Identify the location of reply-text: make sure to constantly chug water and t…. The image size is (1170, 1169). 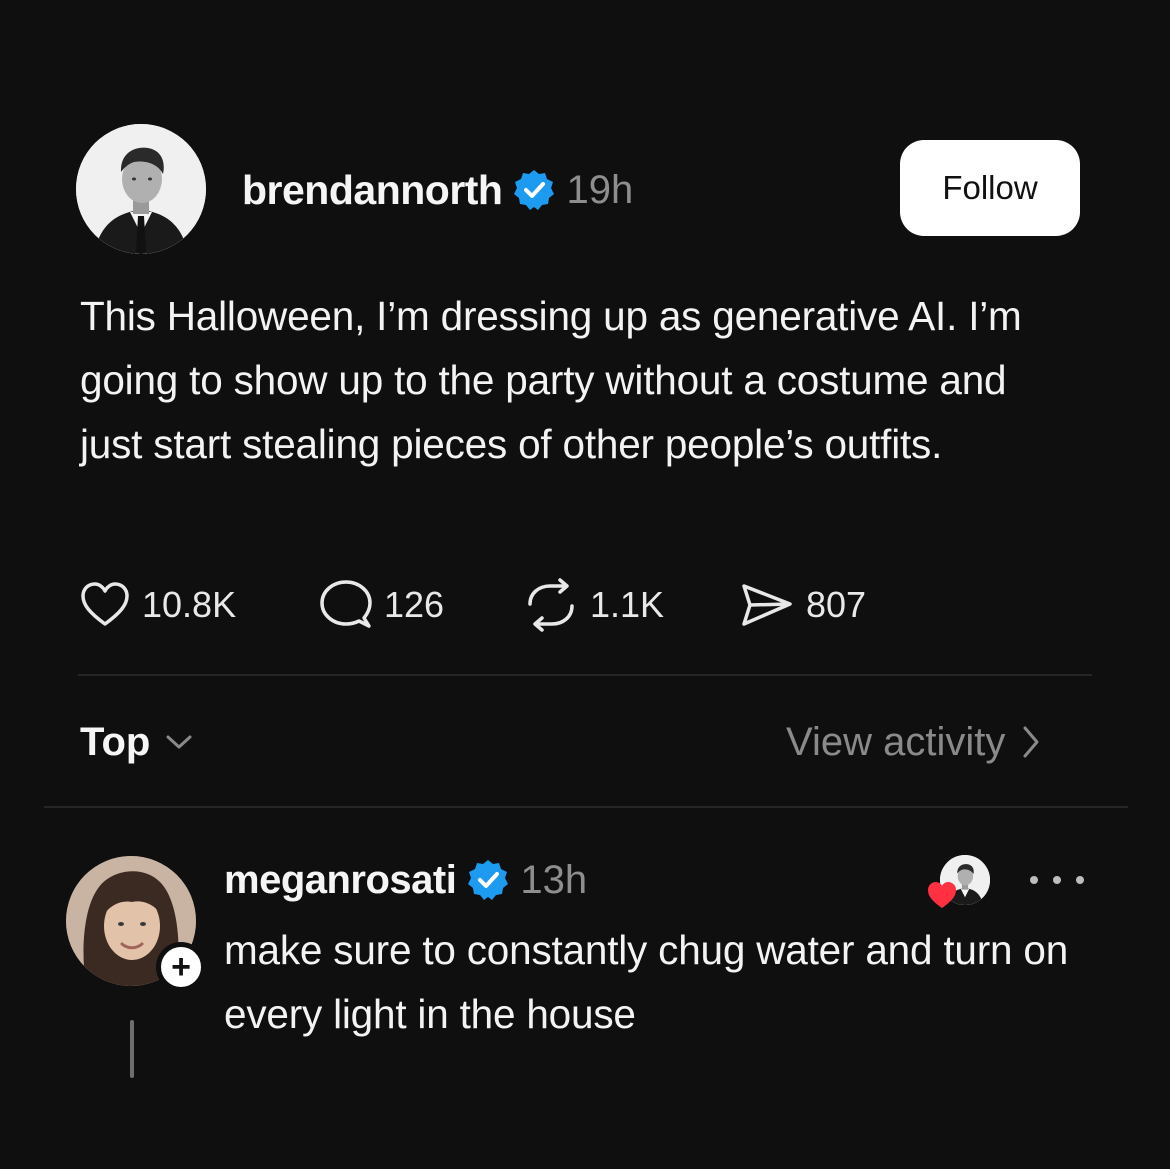
(646, 982).